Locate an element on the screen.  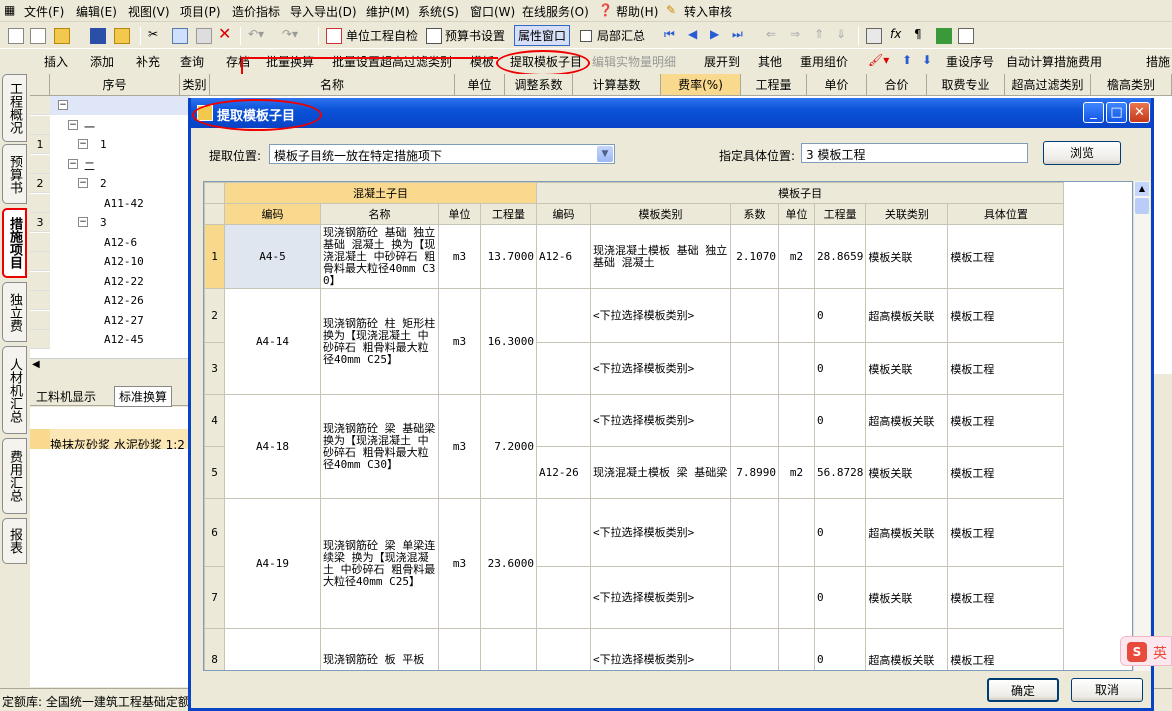
concrete-code is located at coordinates (272, 649).